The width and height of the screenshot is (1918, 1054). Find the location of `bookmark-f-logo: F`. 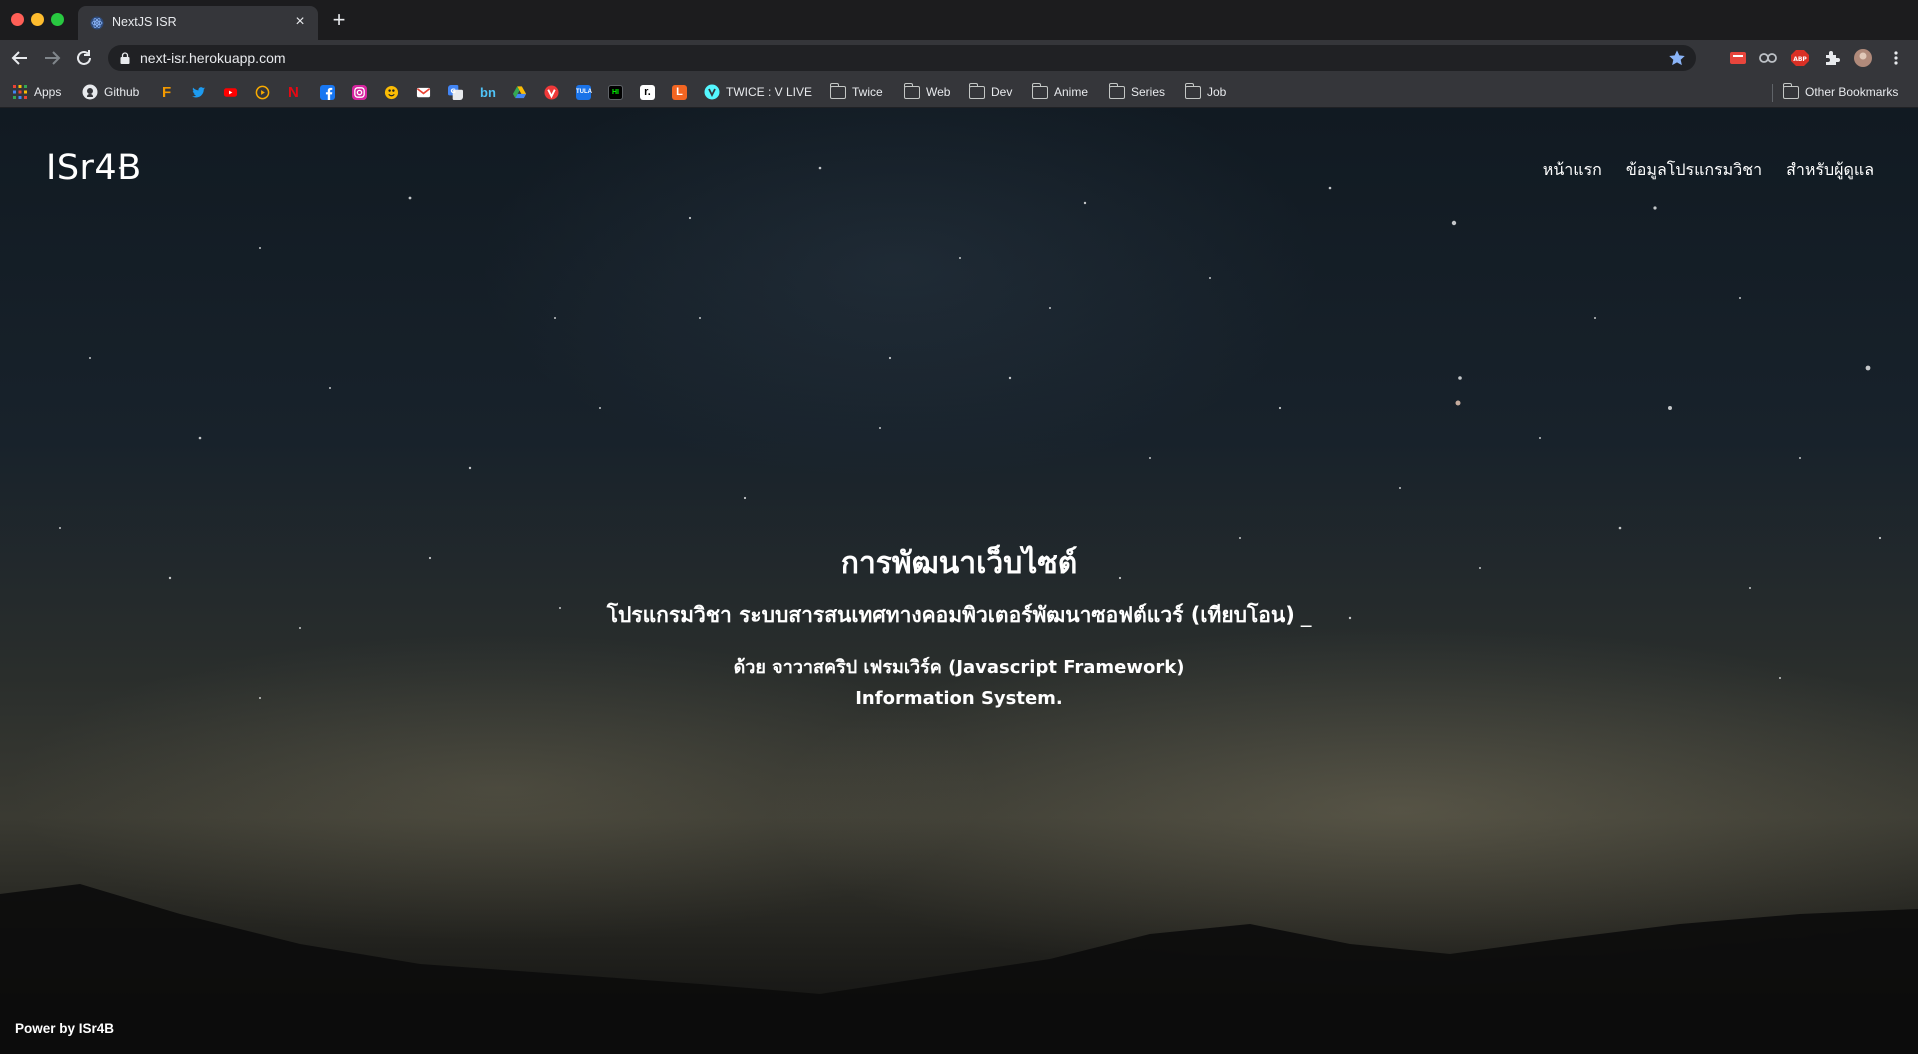

bookmark-f-logo: F is located at coordinates (169, 92).